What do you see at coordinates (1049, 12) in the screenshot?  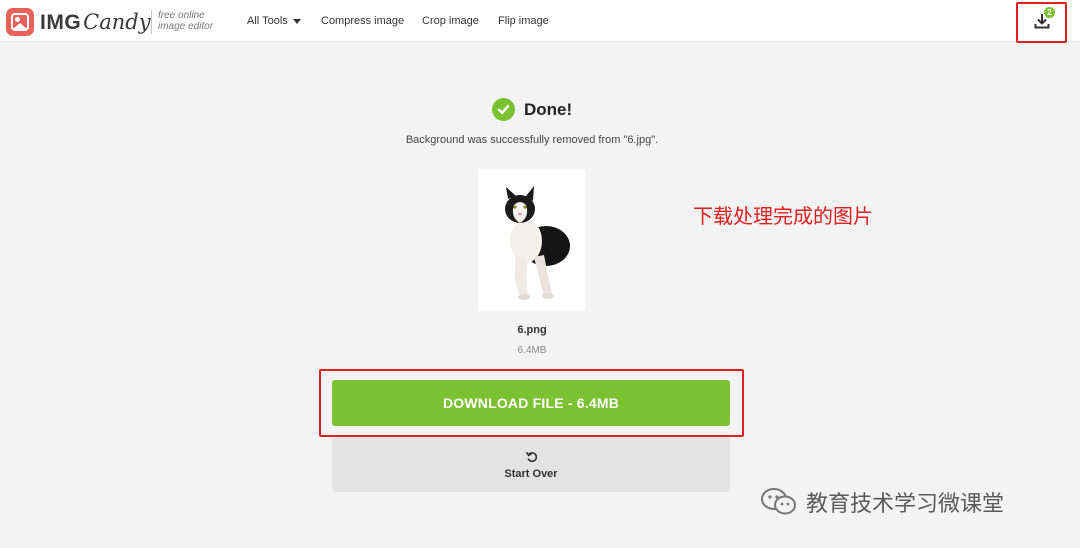 I see `downloads-count-badge: 2` at bounding box center [1049, 12].